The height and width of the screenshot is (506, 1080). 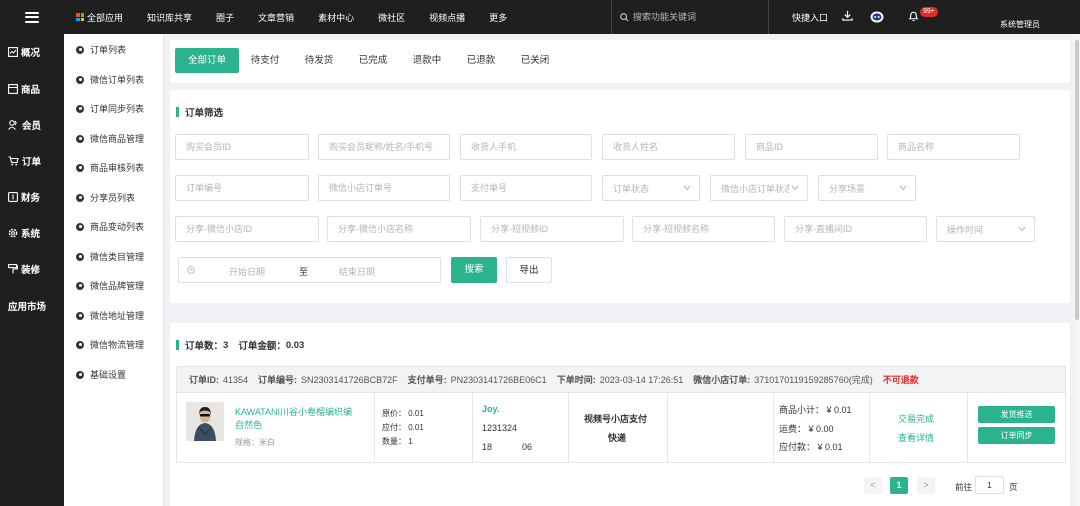 What do you see at coordinates (31, 234) in the screenshot?
I see `sidebar-item-label: 系统` at bounding box center [31, 234].